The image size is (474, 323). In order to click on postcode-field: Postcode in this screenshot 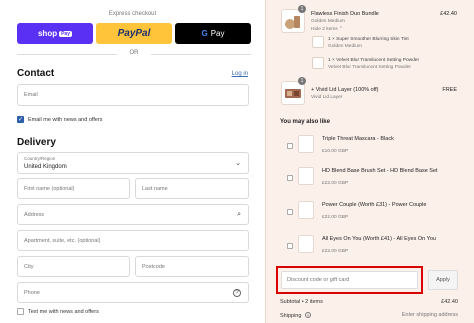, I will do `click(192, 266)`.